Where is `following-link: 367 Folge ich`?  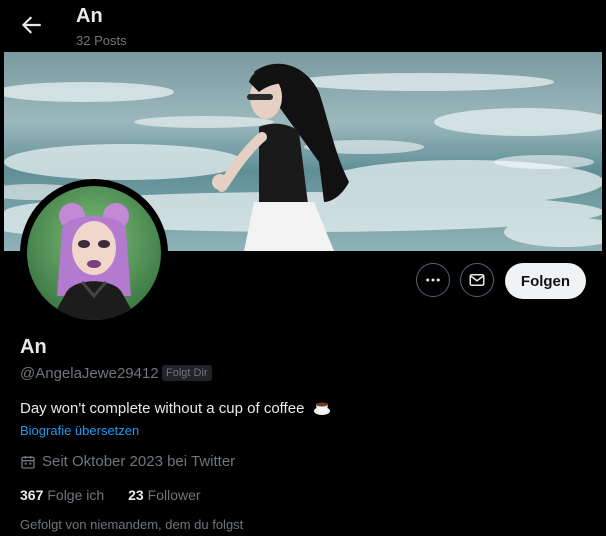 following-link: 367 Folge ich is located at coordinates (62, 495).